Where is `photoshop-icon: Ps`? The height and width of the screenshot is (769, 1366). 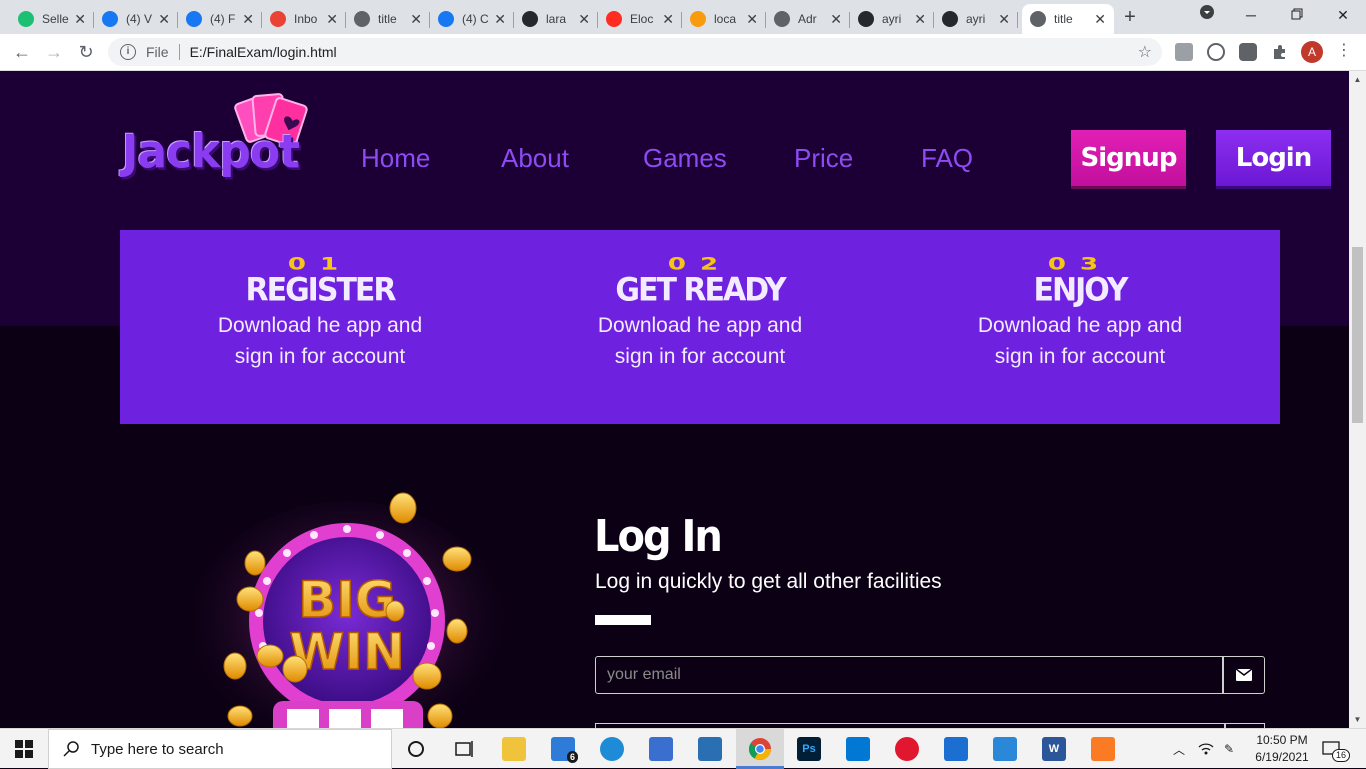 photoshop-icon: Ps is located at coordinates (809, 749).